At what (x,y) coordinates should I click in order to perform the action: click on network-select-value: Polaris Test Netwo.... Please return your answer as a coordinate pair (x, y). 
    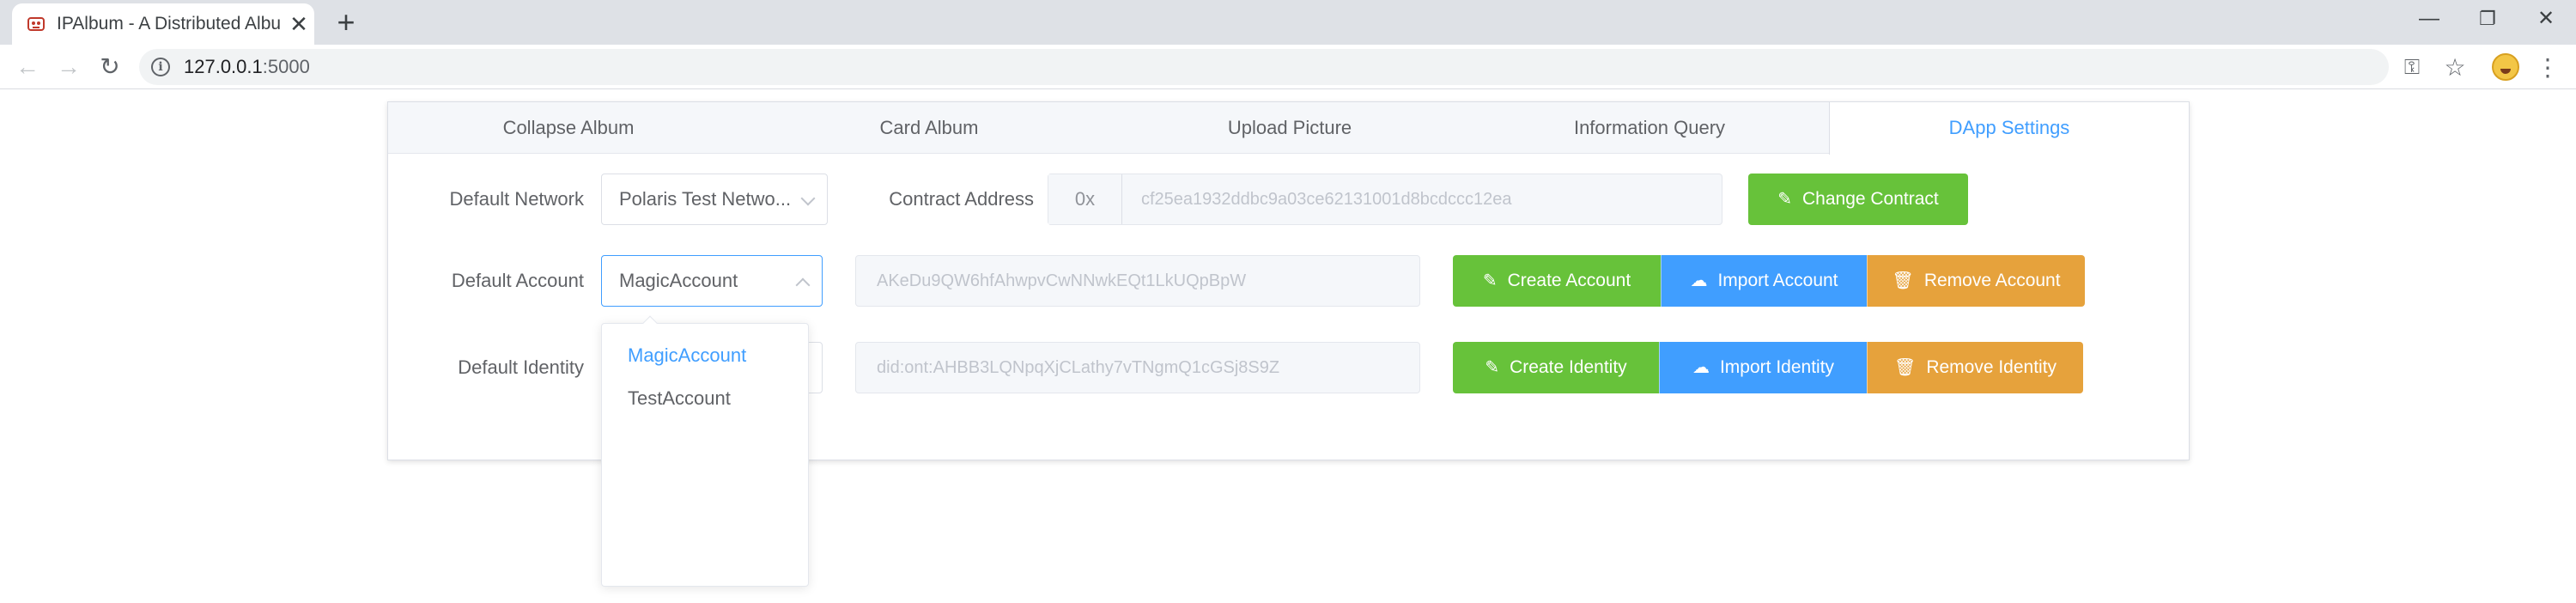
    Looking at the image, I should click on (705, 199).